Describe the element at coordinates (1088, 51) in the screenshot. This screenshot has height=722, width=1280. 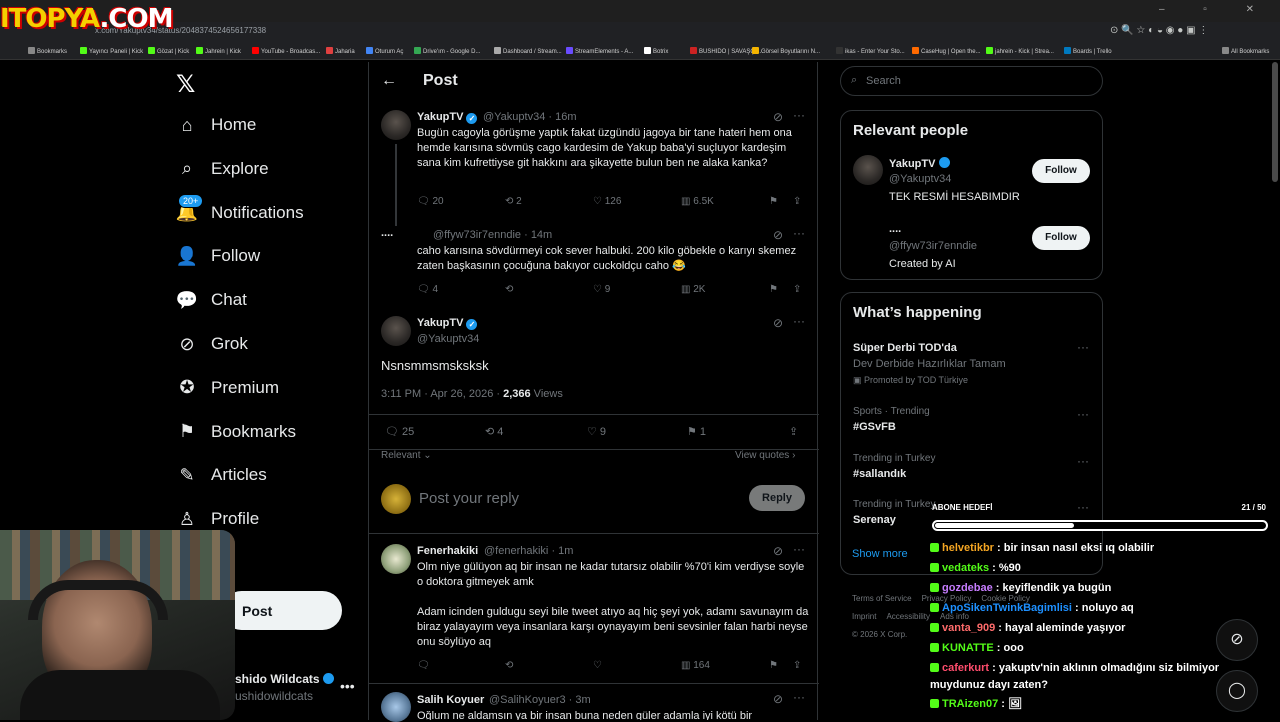
I see `bookmark-item: Boards | Trello` at that location.